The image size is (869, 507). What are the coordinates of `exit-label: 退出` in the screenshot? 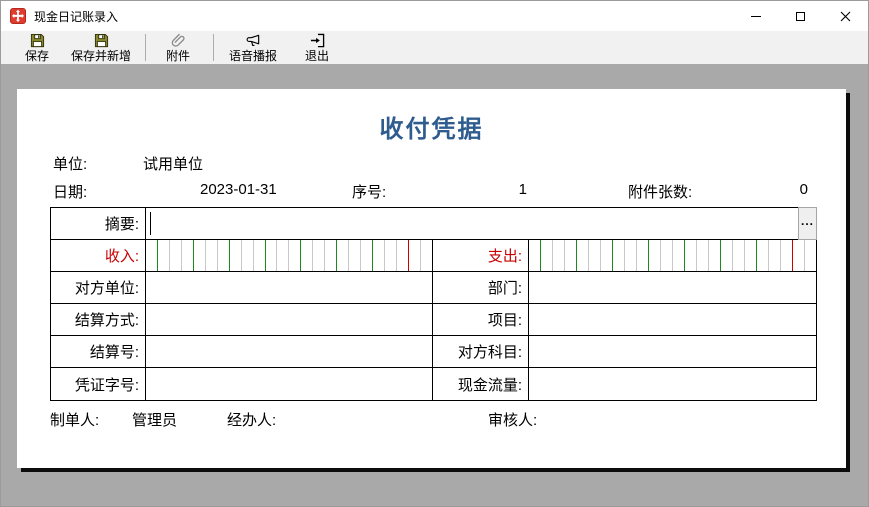 It's located at (316, 56).